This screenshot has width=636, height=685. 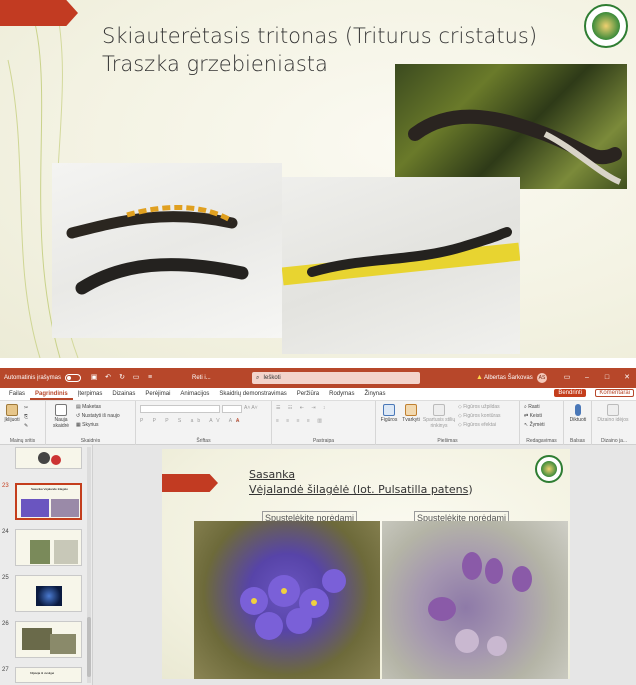 I want to click on cut-icon: ✂, so click(x=26, y=408).